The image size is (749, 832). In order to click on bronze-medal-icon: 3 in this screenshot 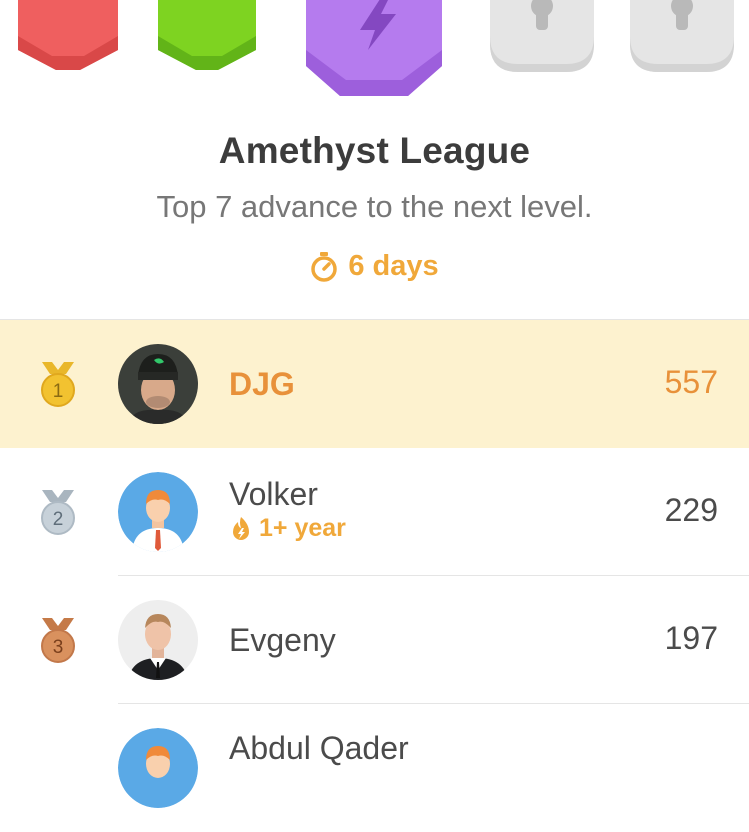, I will do `click(58, 640)`.